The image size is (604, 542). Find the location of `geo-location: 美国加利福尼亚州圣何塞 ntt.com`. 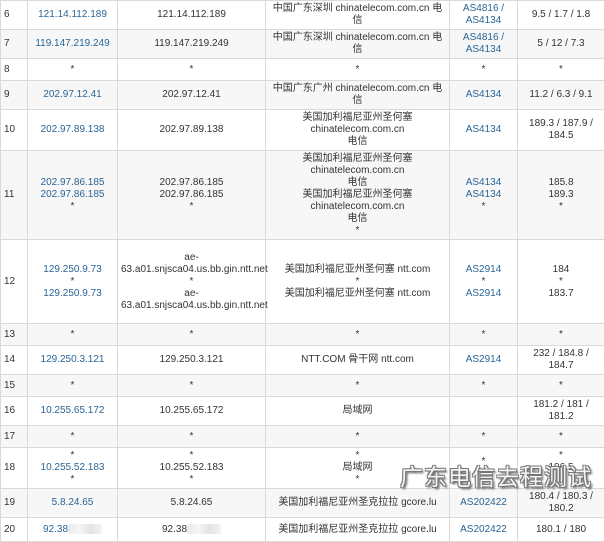

geo-location: 美国加利福尼亚州圣何塞 ntt.com is located at coordinates (357, 270).